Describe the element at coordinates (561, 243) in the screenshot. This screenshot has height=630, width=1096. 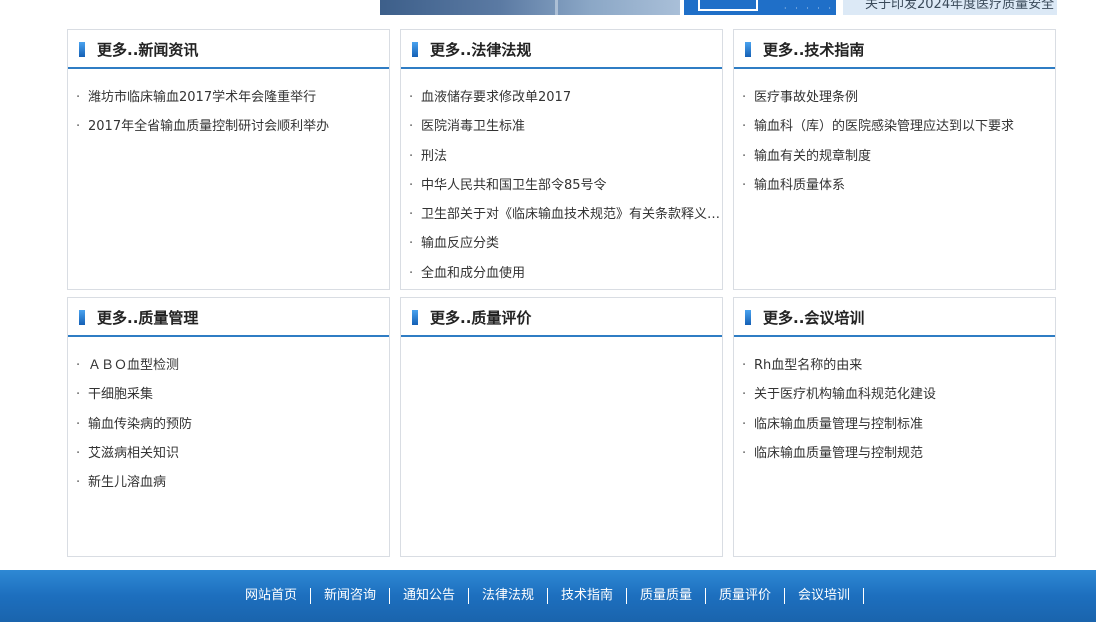
I see `list-item: · 输血反应分类` at that location.